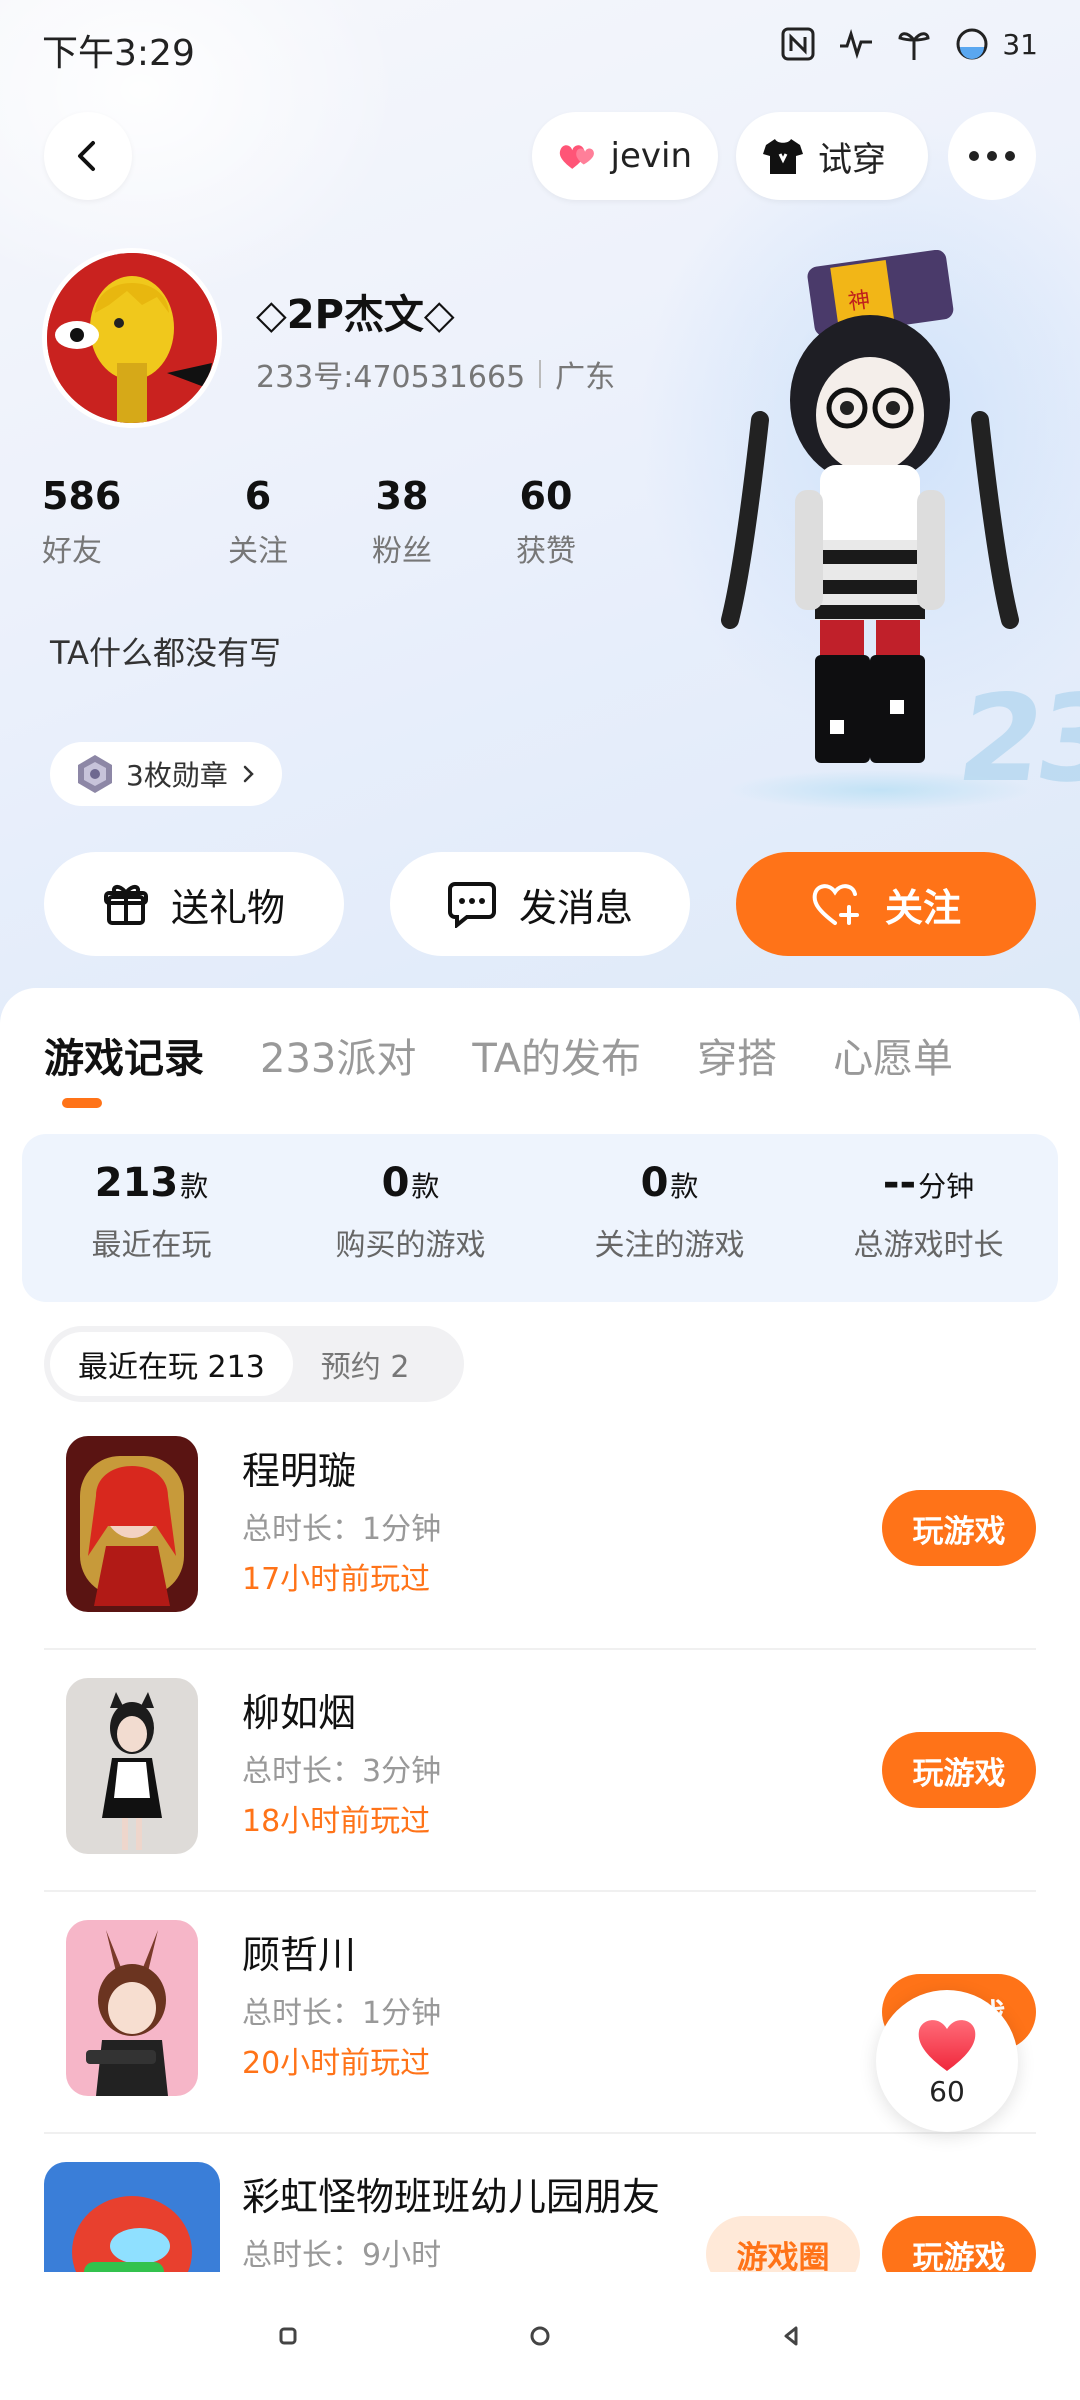  Describe the element at coordinates (92, 522) in the screenshot. I see `stat-friends: 586 好友` at that location.